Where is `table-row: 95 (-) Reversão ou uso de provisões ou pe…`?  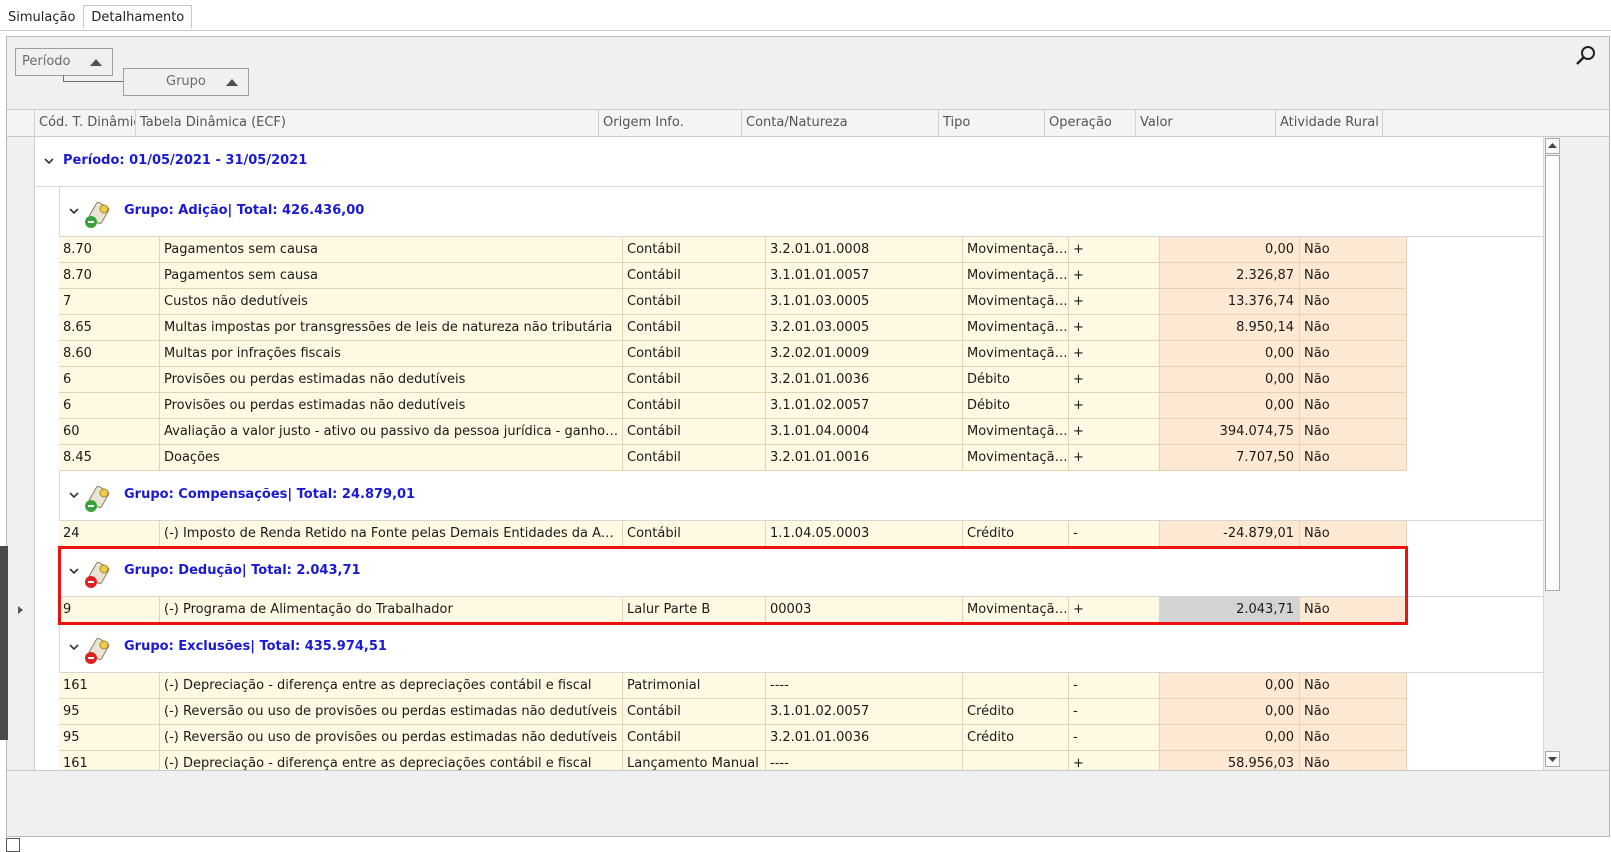
table-row: 95 (-) Reversão ou uso de provisões ou pe… is located at coordinates (733, 712).